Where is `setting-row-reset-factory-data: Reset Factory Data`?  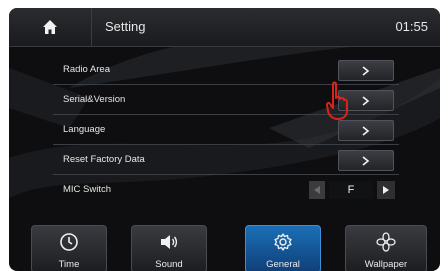
setting-row-reset-factory-data: Reset Factory Data is located at coordinates (226, 160).